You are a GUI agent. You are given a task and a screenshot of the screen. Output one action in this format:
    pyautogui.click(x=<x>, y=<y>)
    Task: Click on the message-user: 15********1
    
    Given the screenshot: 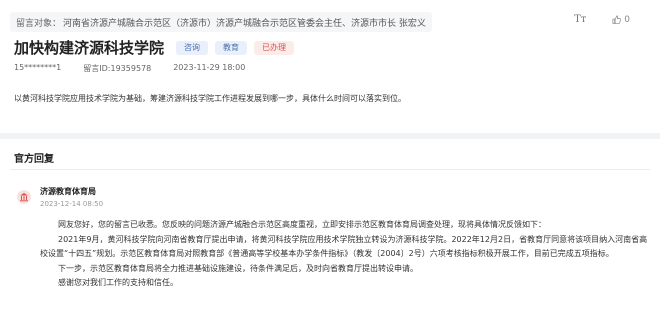 What is the action you would take?
    pyautogui.click(x=38, y=67)
    